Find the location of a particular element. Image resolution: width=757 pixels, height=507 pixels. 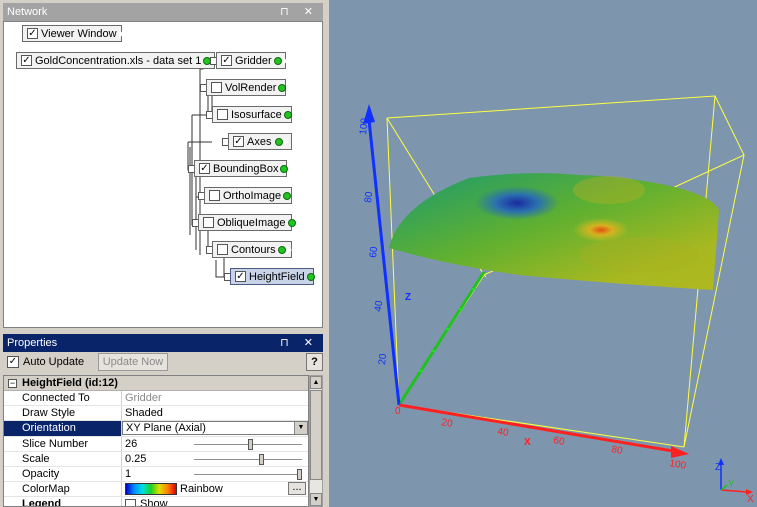

property-row-connected-to: Connected To Gridder is located at coordinates (156, 399).